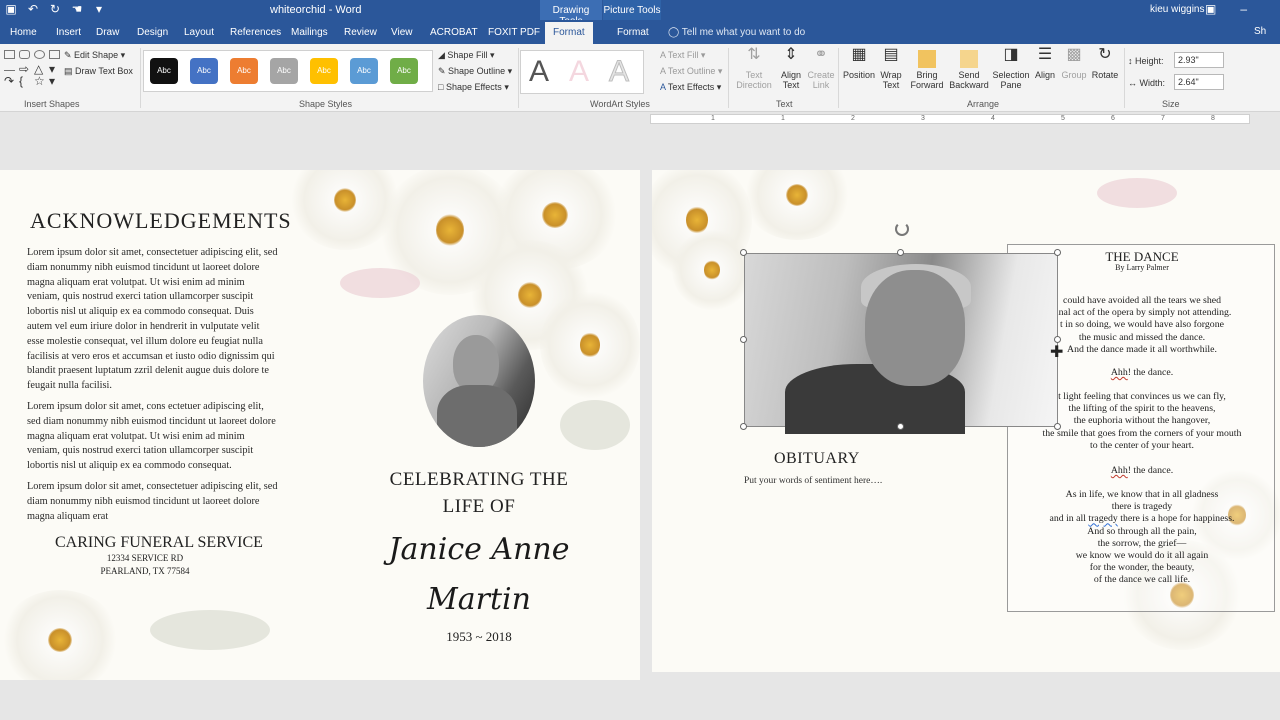  What do you see at coordinates (199, 32) in the screenshot?
I see `tab-layout: Layout` at bounding box center [199, 32].